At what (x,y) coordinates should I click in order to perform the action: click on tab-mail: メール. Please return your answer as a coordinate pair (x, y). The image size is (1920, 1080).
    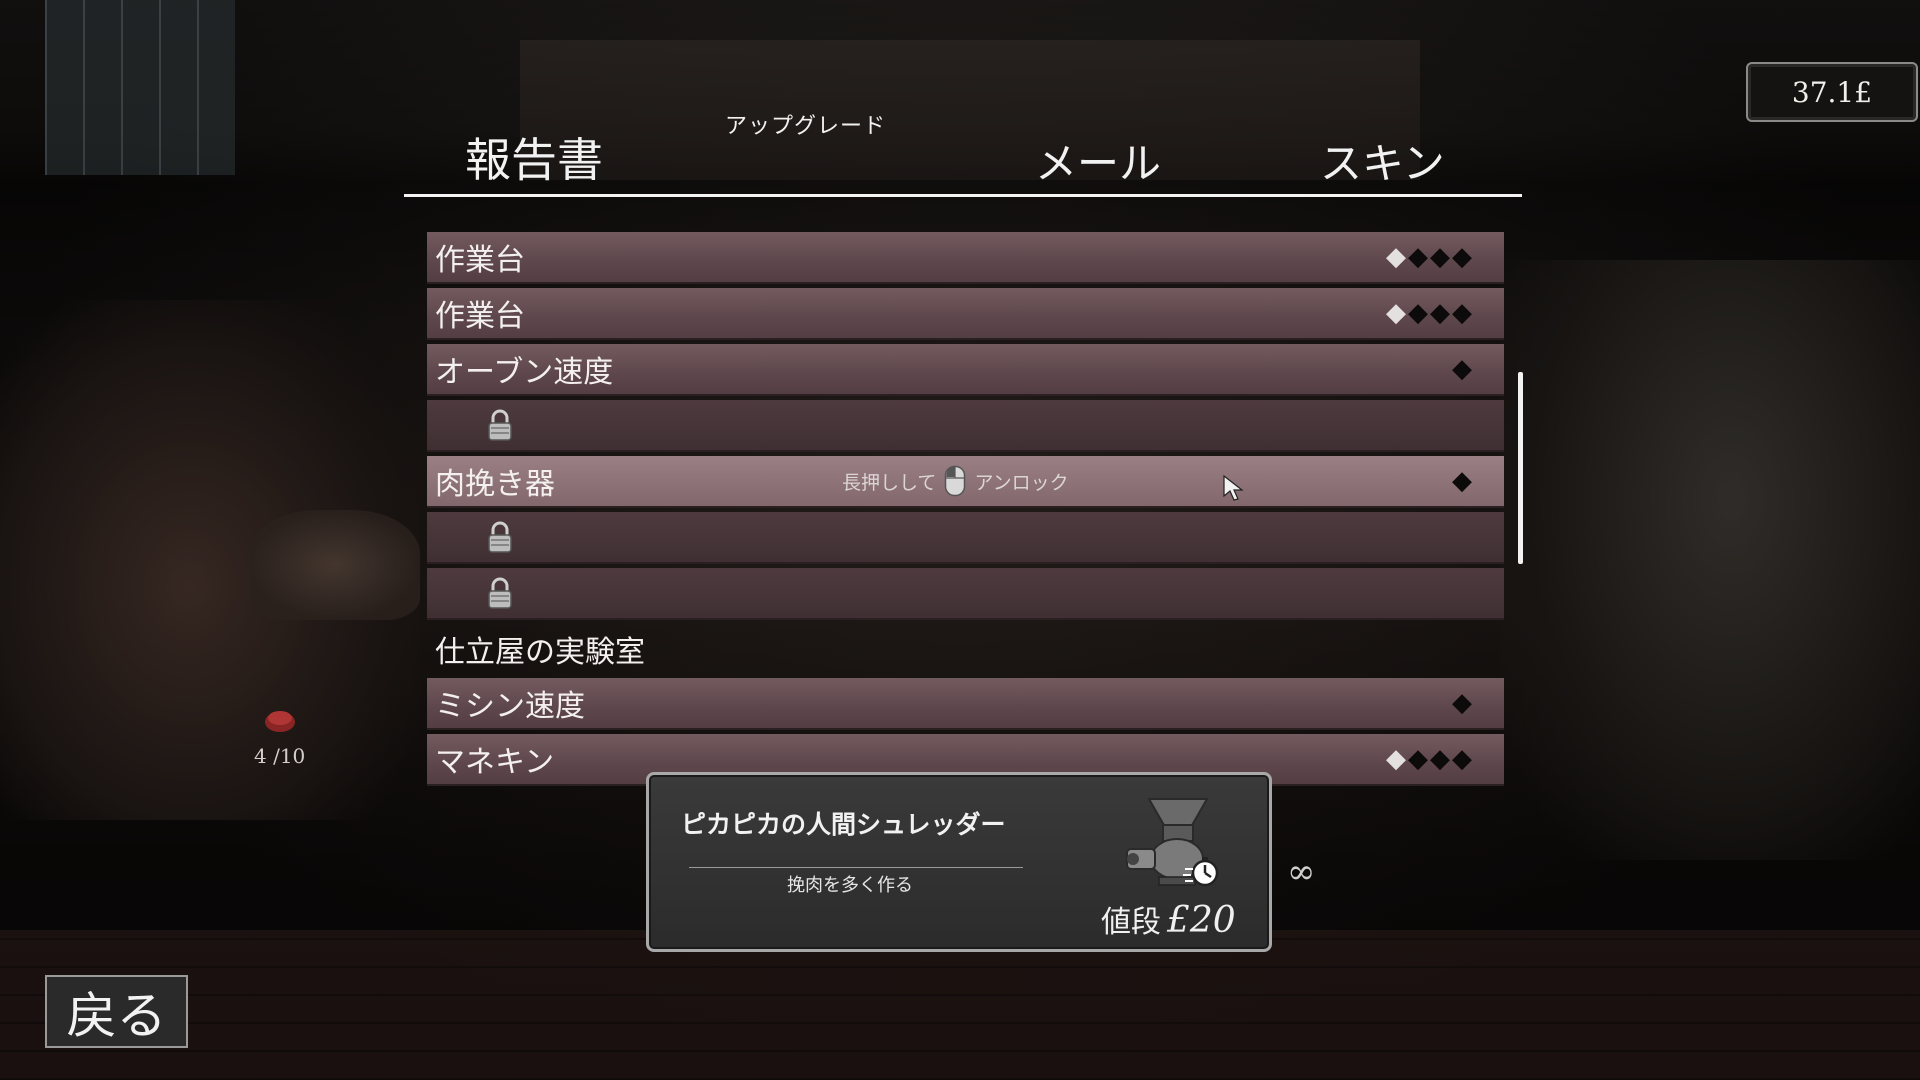
    Looking at the image, I should click on (1098, 160).